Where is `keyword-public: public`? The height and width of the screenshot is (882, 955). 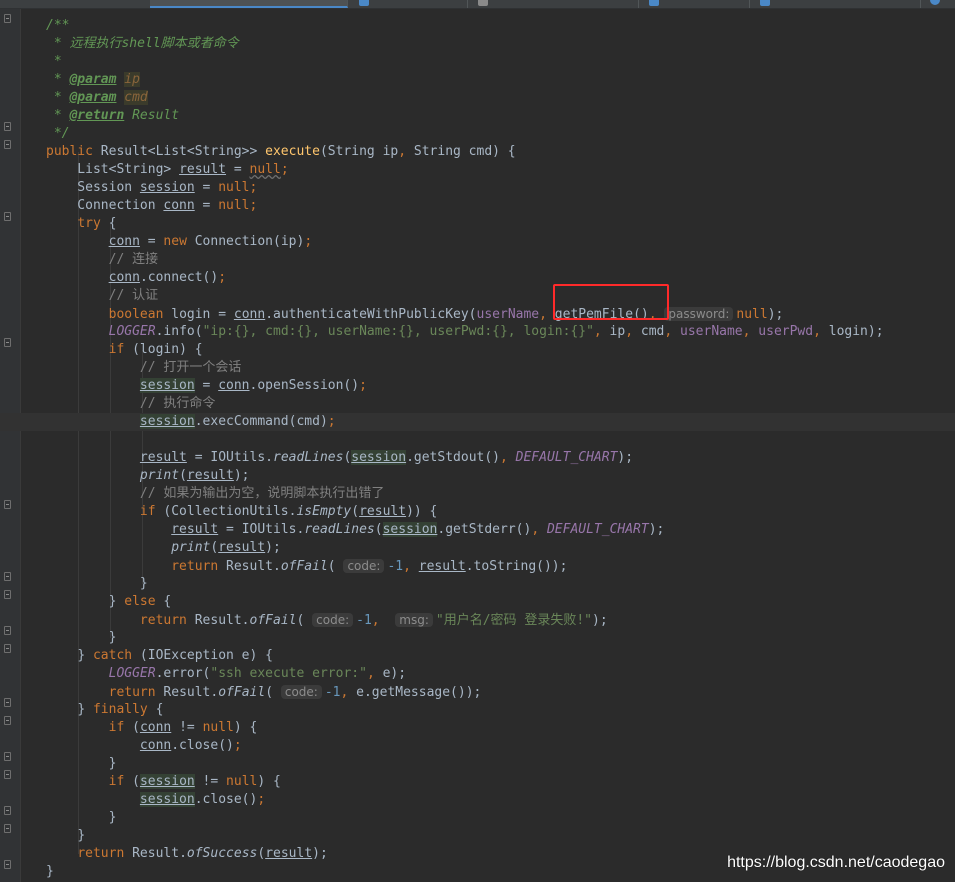 keyword-public: public is located at coordinates (69, 151).